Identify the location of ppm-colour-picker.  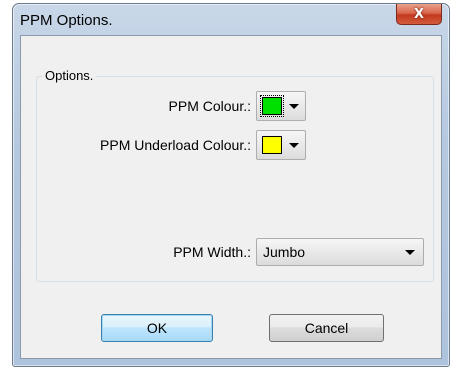
(281, 106).